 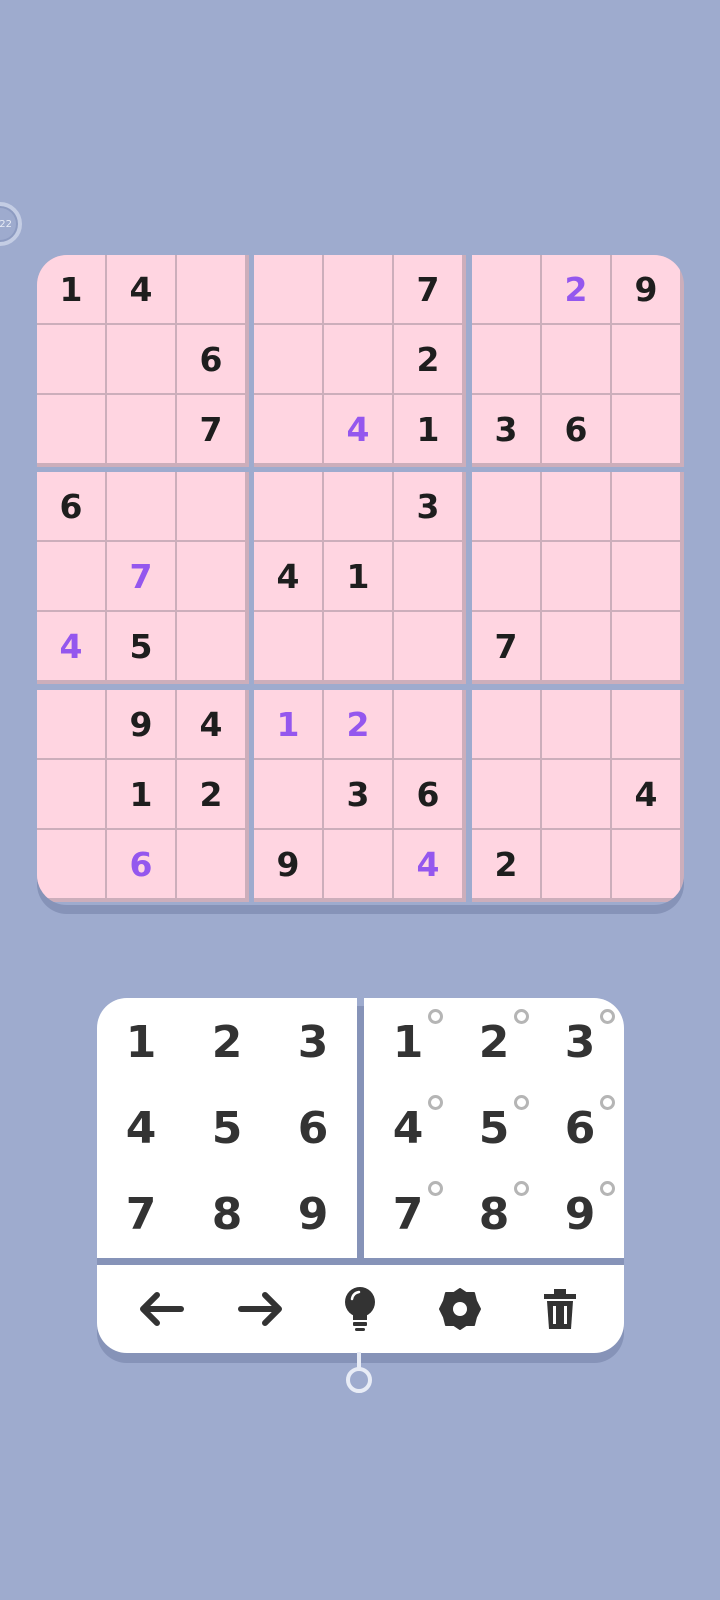 I want to click on number-key: 9, so click(x=313, y=1214).